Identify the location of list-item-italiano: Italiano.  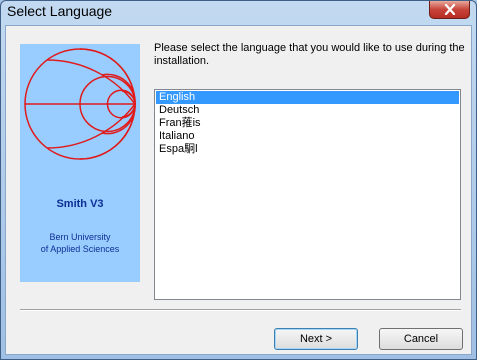
(307, 136).